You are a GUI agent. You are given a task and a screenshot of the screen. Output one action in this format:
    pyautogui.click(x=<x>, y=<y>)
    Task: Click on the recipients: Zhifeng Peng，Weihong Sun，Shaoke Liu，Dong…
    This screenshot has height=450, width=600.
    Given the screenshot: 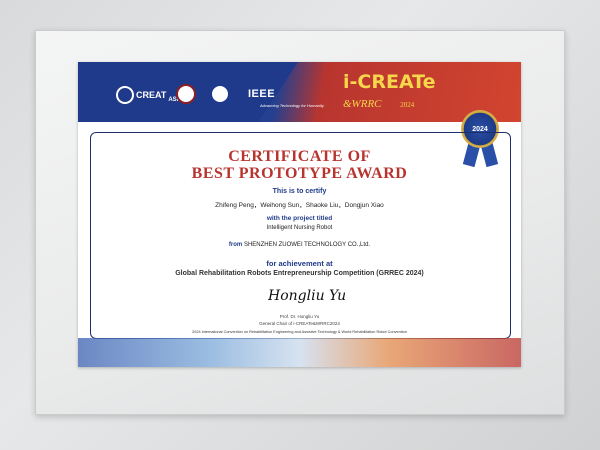 What is the action you would take?
    pyautogui.click(x=299, y=205)
    